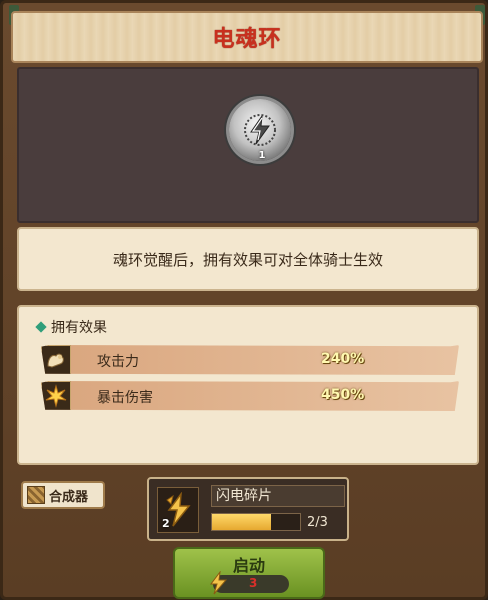  I want to click on effects-header: 拥有效果, so click(71, 327).